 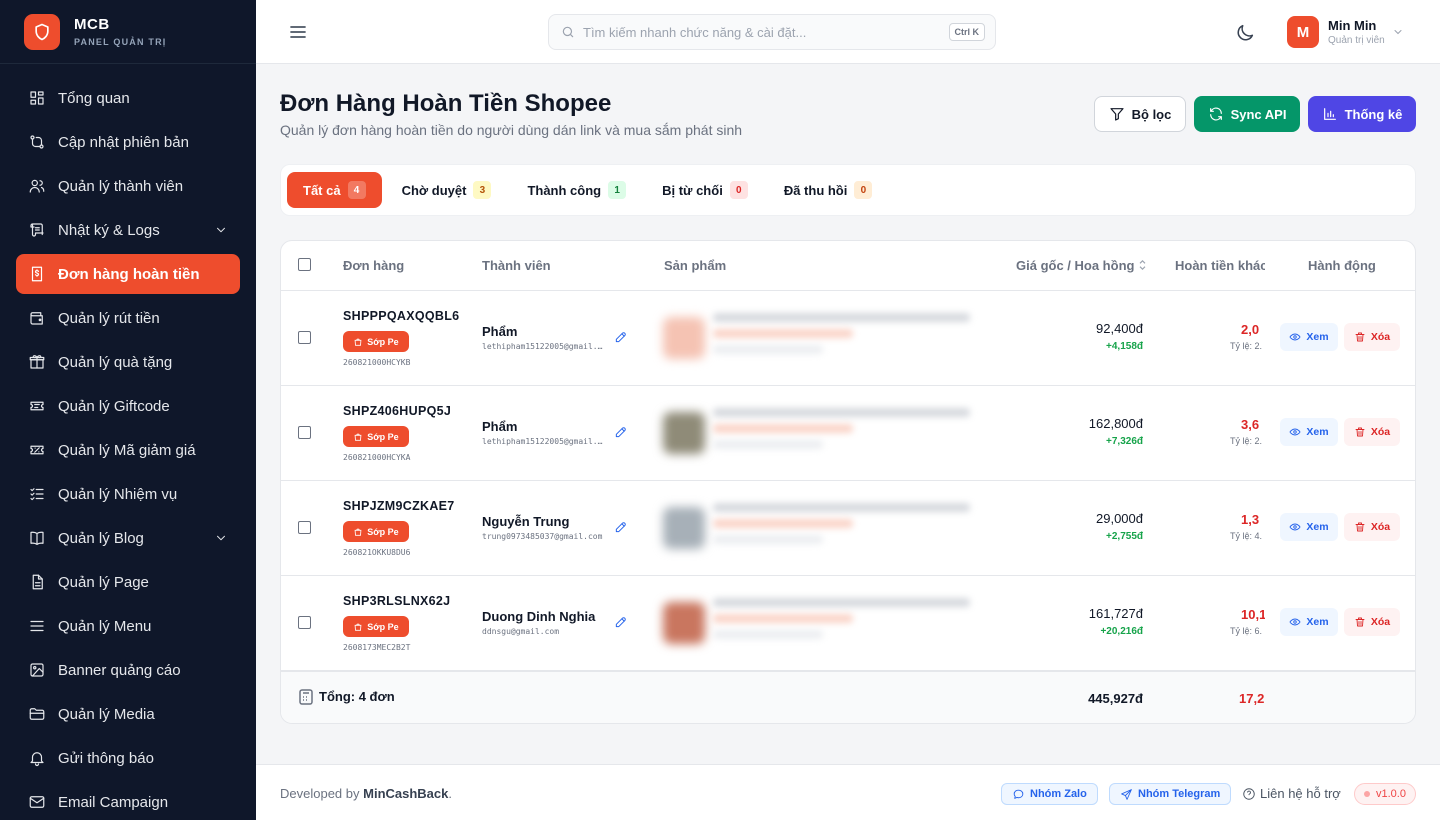 What do you see at coordinates (1246, 631) in the screenshot?
I see `refund-rate: Tỷ lệ: 6.` at bounding box center [1246, 631].